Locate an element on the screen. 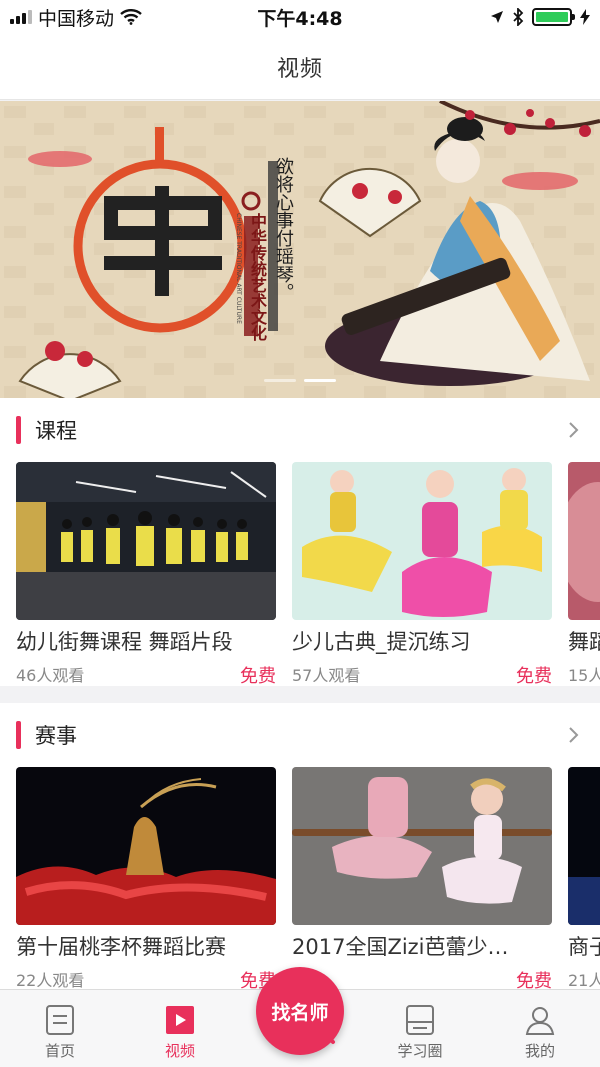 The height and width of the screenshot is (1067, 600). video-card: 第十届桃李杯舞蹈比赛 22人观看 免费 is located at coordinates (146, 880).